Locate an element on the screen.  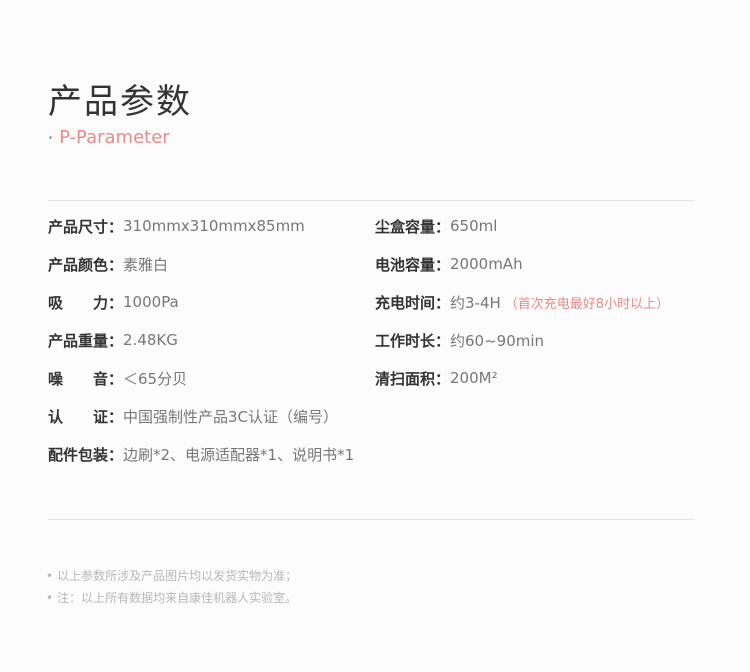
param-row: 配件包装： 边刷*2、电源适配器*1、说明书*1 is located at coordinates (213, 454).